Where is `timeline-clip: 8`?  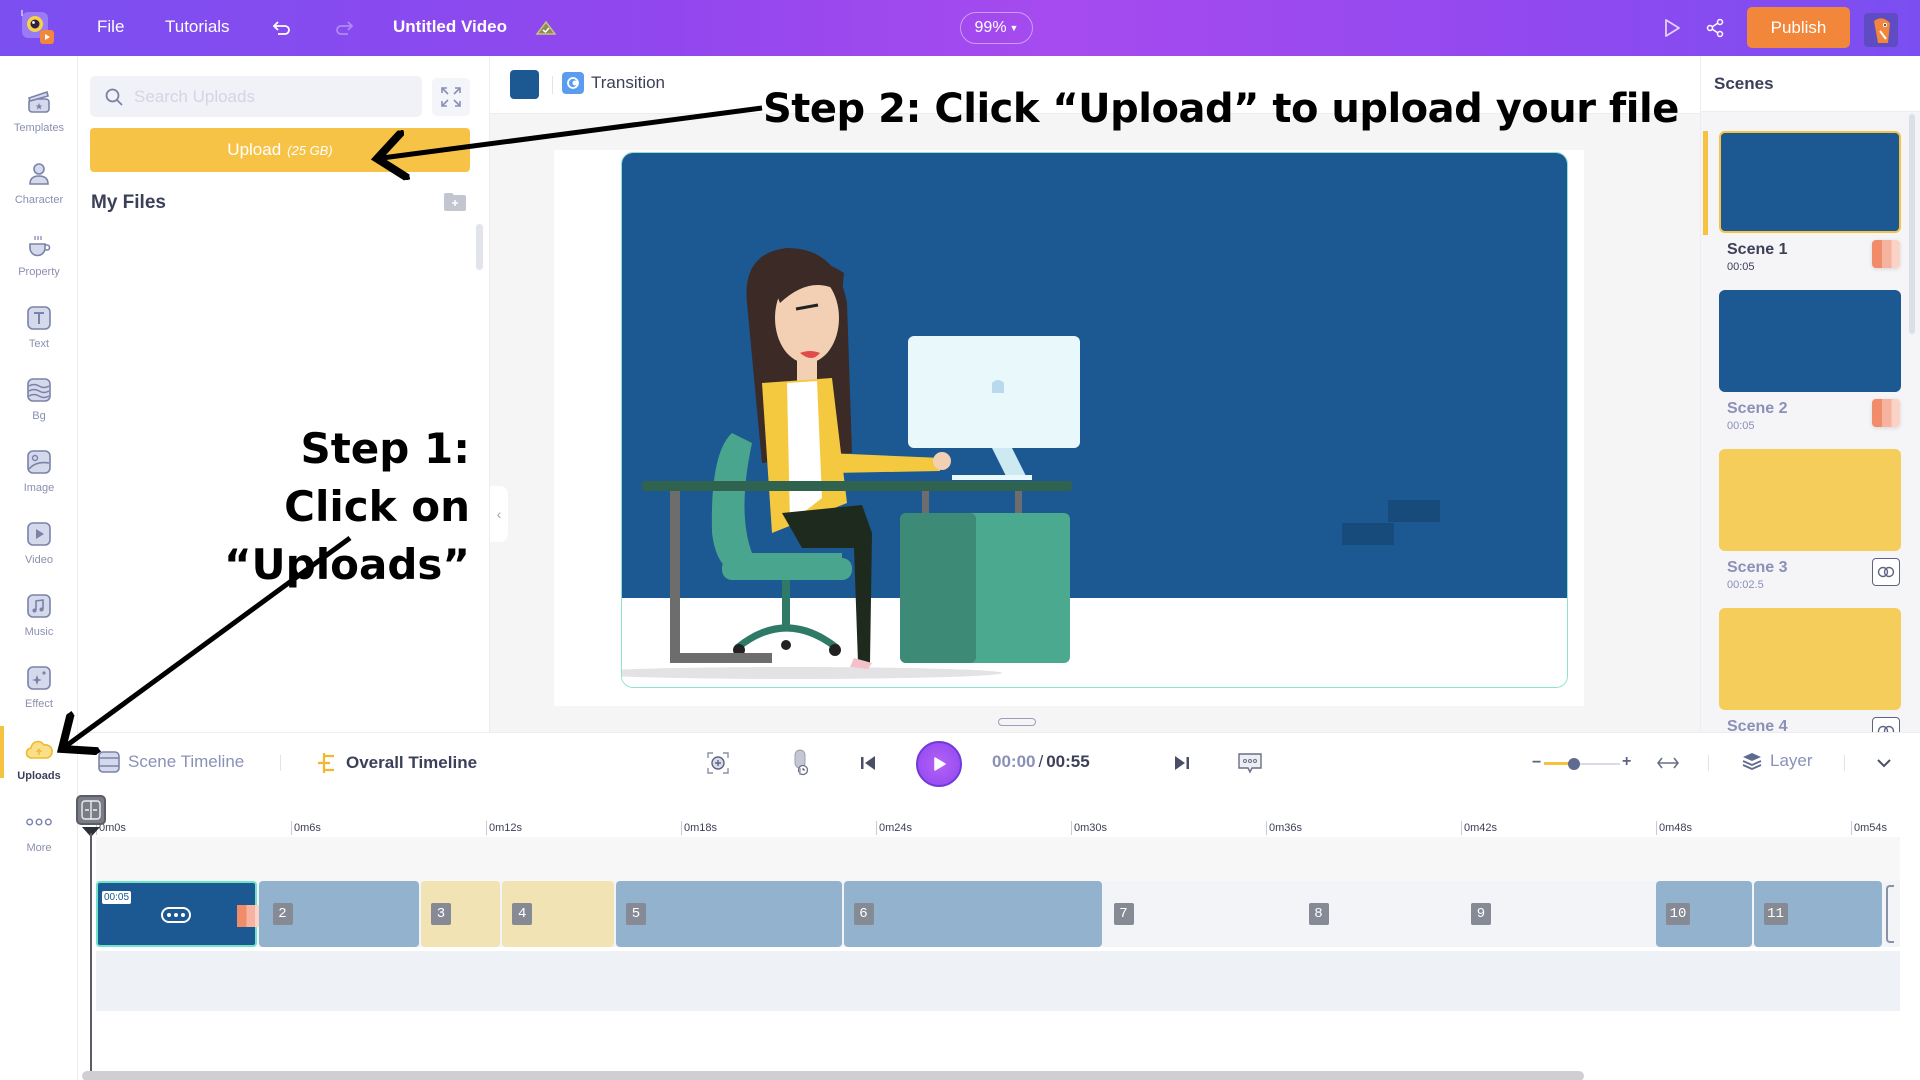
timeline-clip: 8 is located at coordinates (1378, 914).